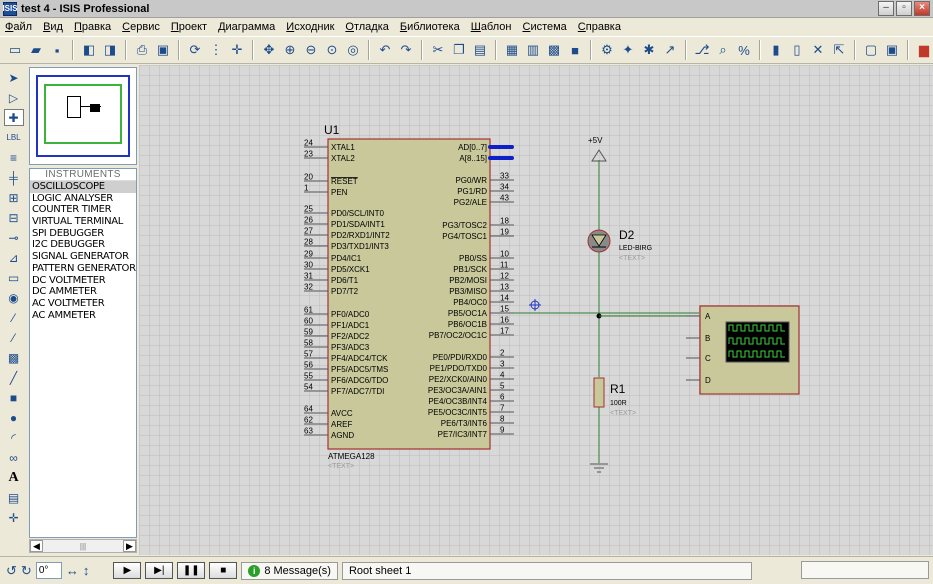 This screenshot has height=584, width=933. I want to click on resistor-body, so click(599, 392).